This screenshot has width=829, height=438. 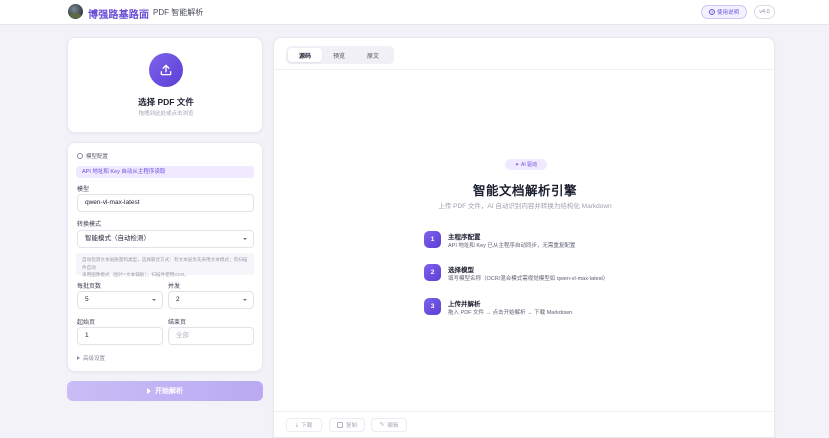 I want to click on brand-name: 博强路基路面, so click(x=118, y=13).